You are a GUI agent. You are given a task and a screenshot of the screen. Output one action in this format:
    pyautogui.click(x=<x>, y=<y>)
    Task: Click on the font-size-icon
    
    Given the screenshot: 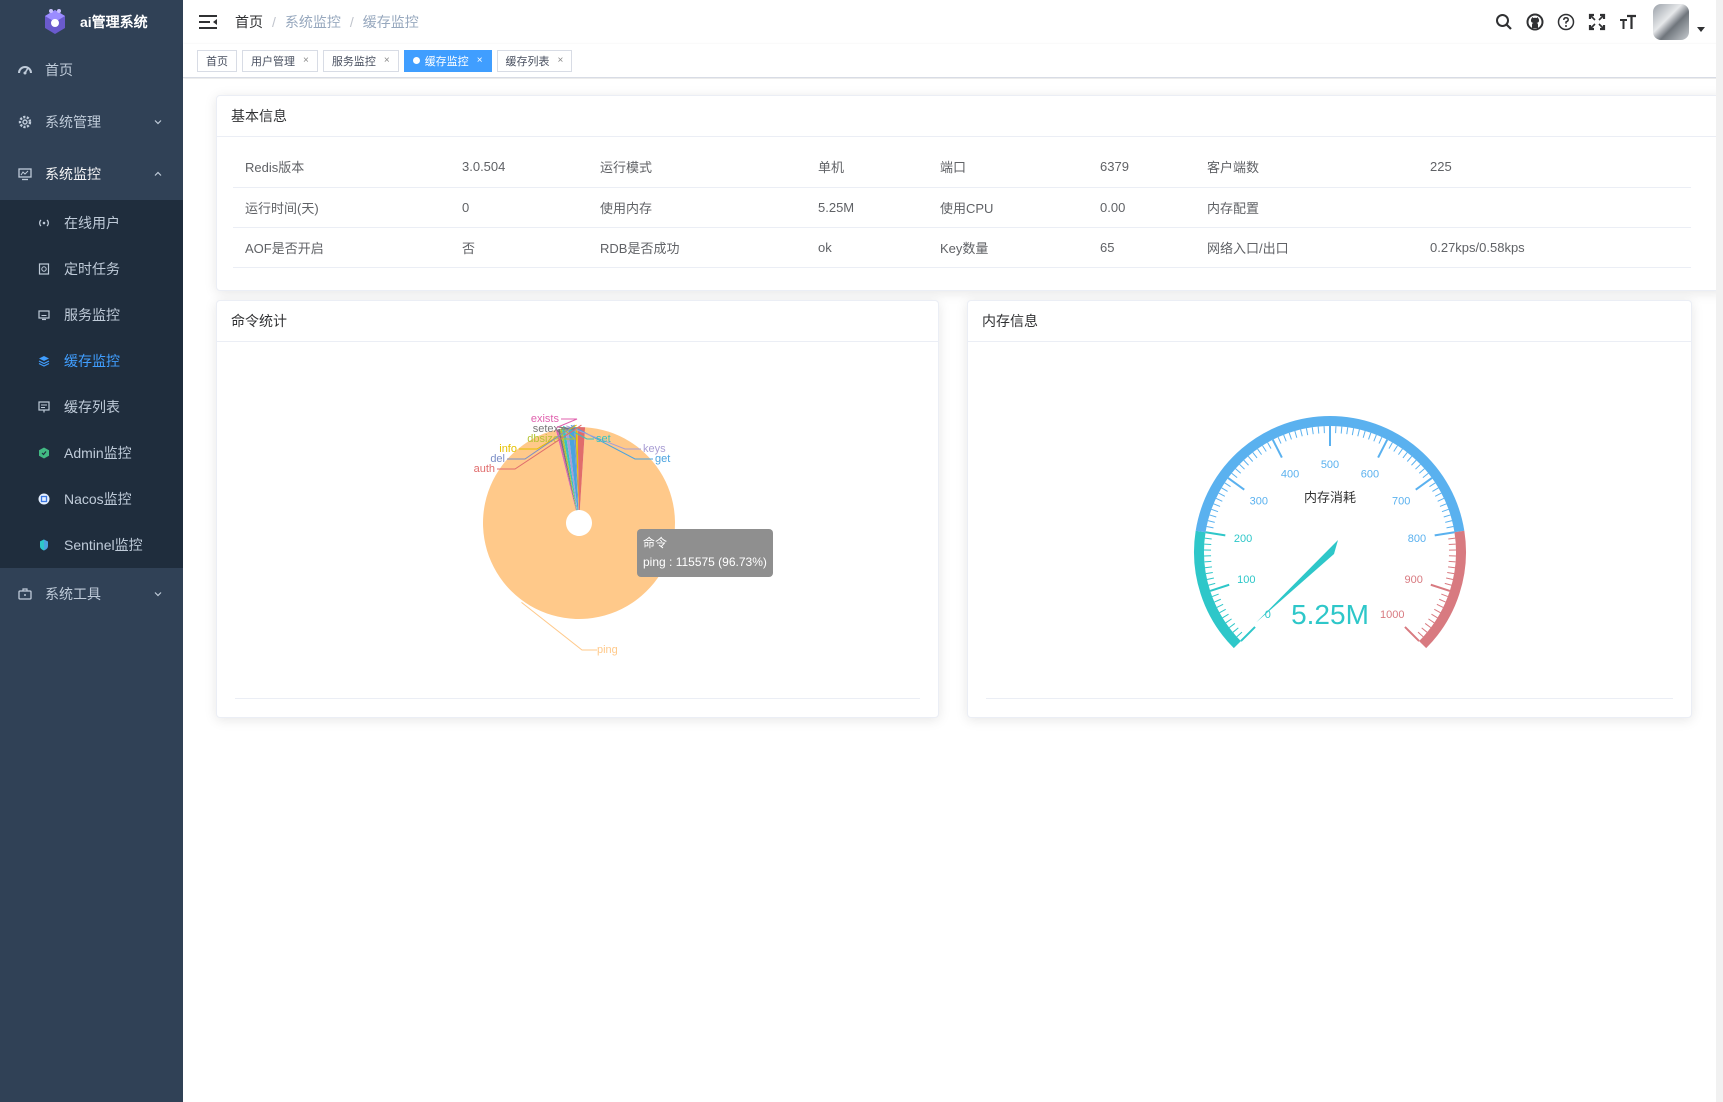 What is the action you would take?
    pyautogui.click(x=1628, y=22)
    